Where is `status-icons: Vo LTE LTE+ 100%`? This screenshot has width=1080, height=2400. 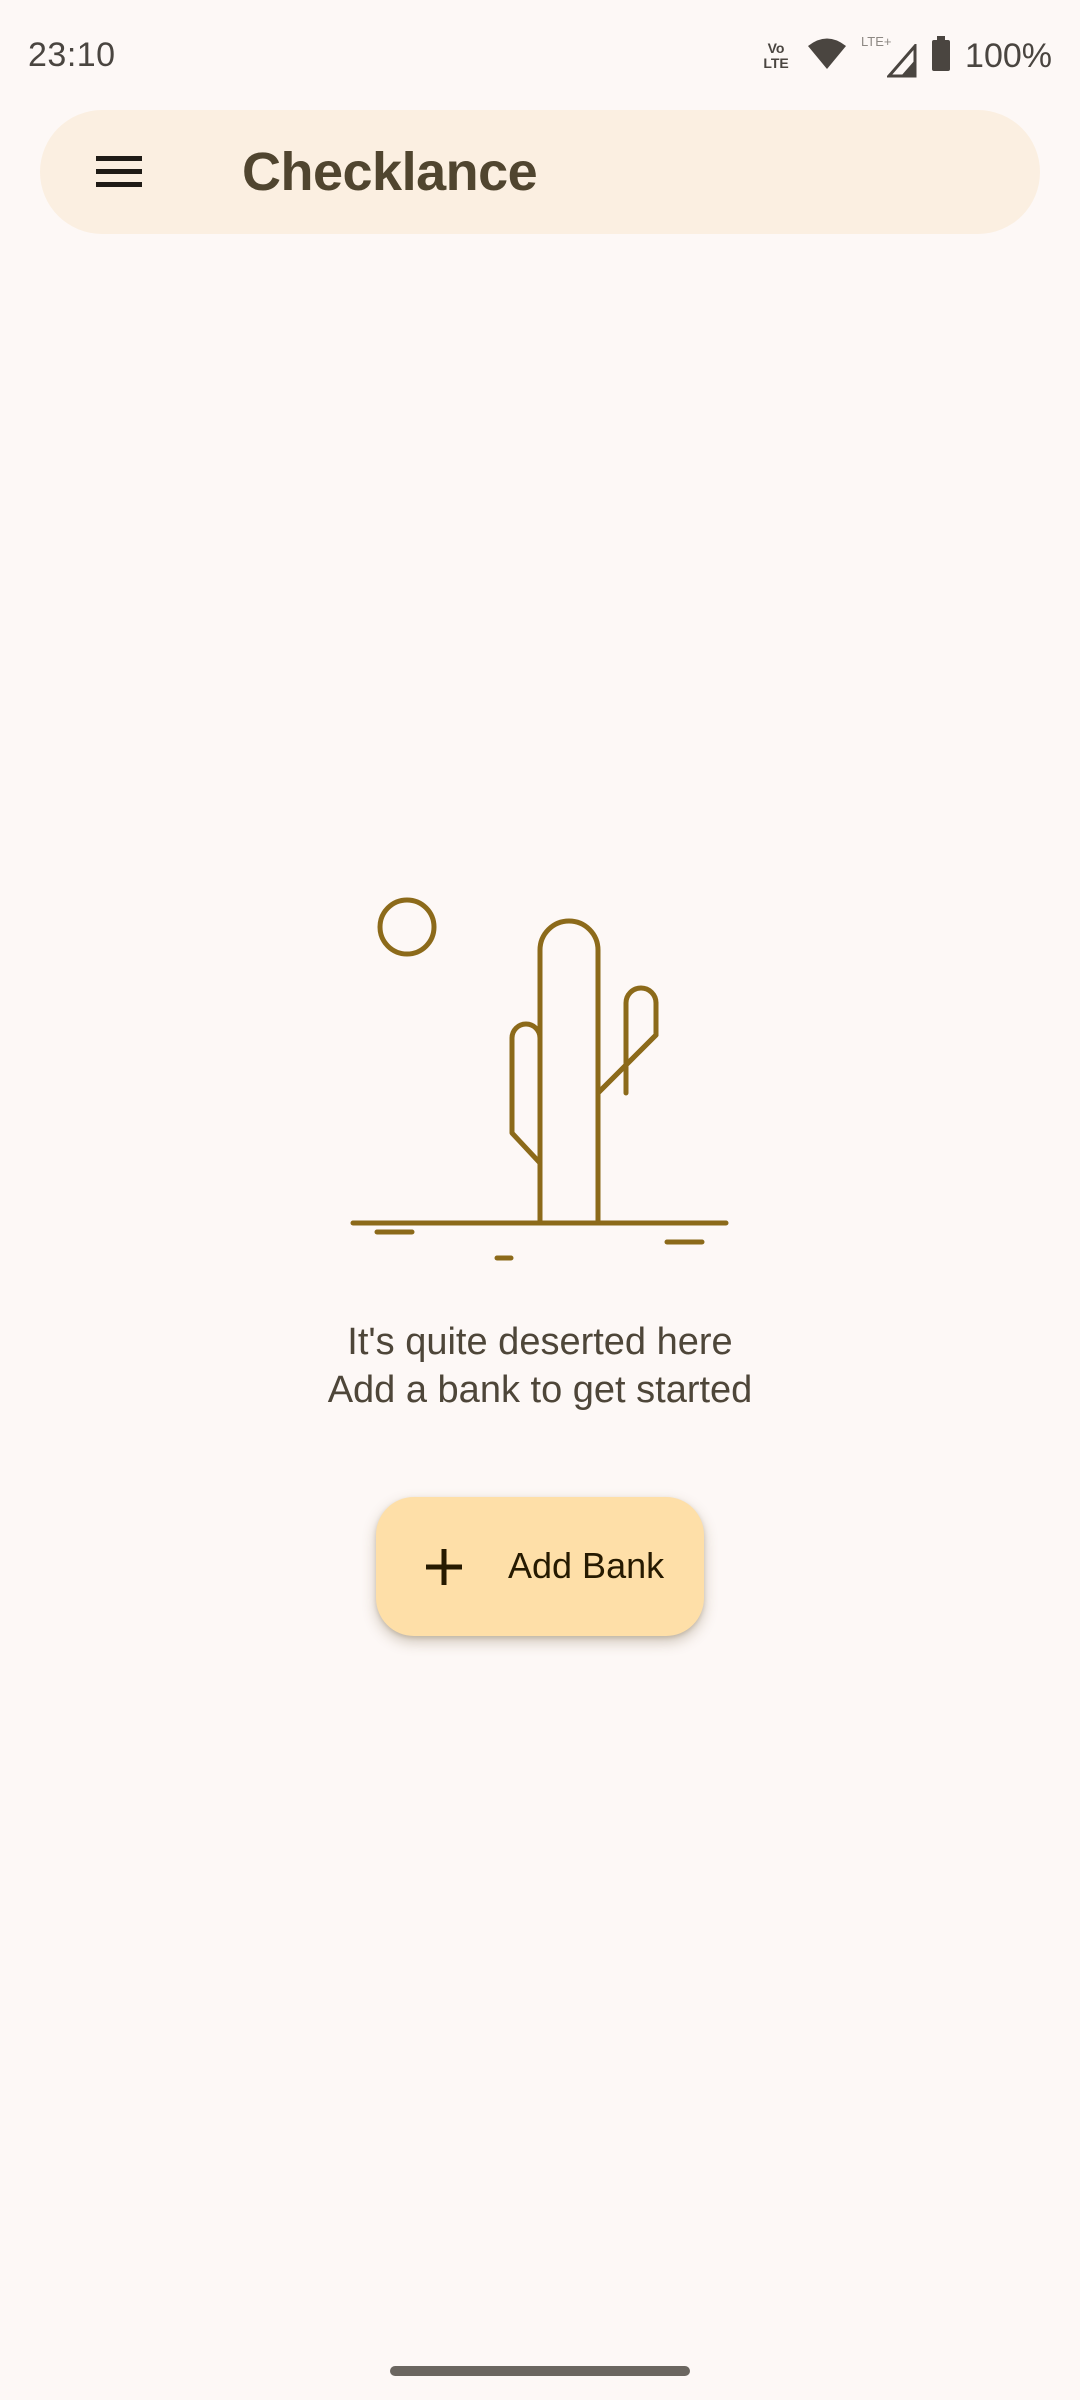 status-icons: Vo LTE LTE+ 100% is located at coordinates (905, 56).